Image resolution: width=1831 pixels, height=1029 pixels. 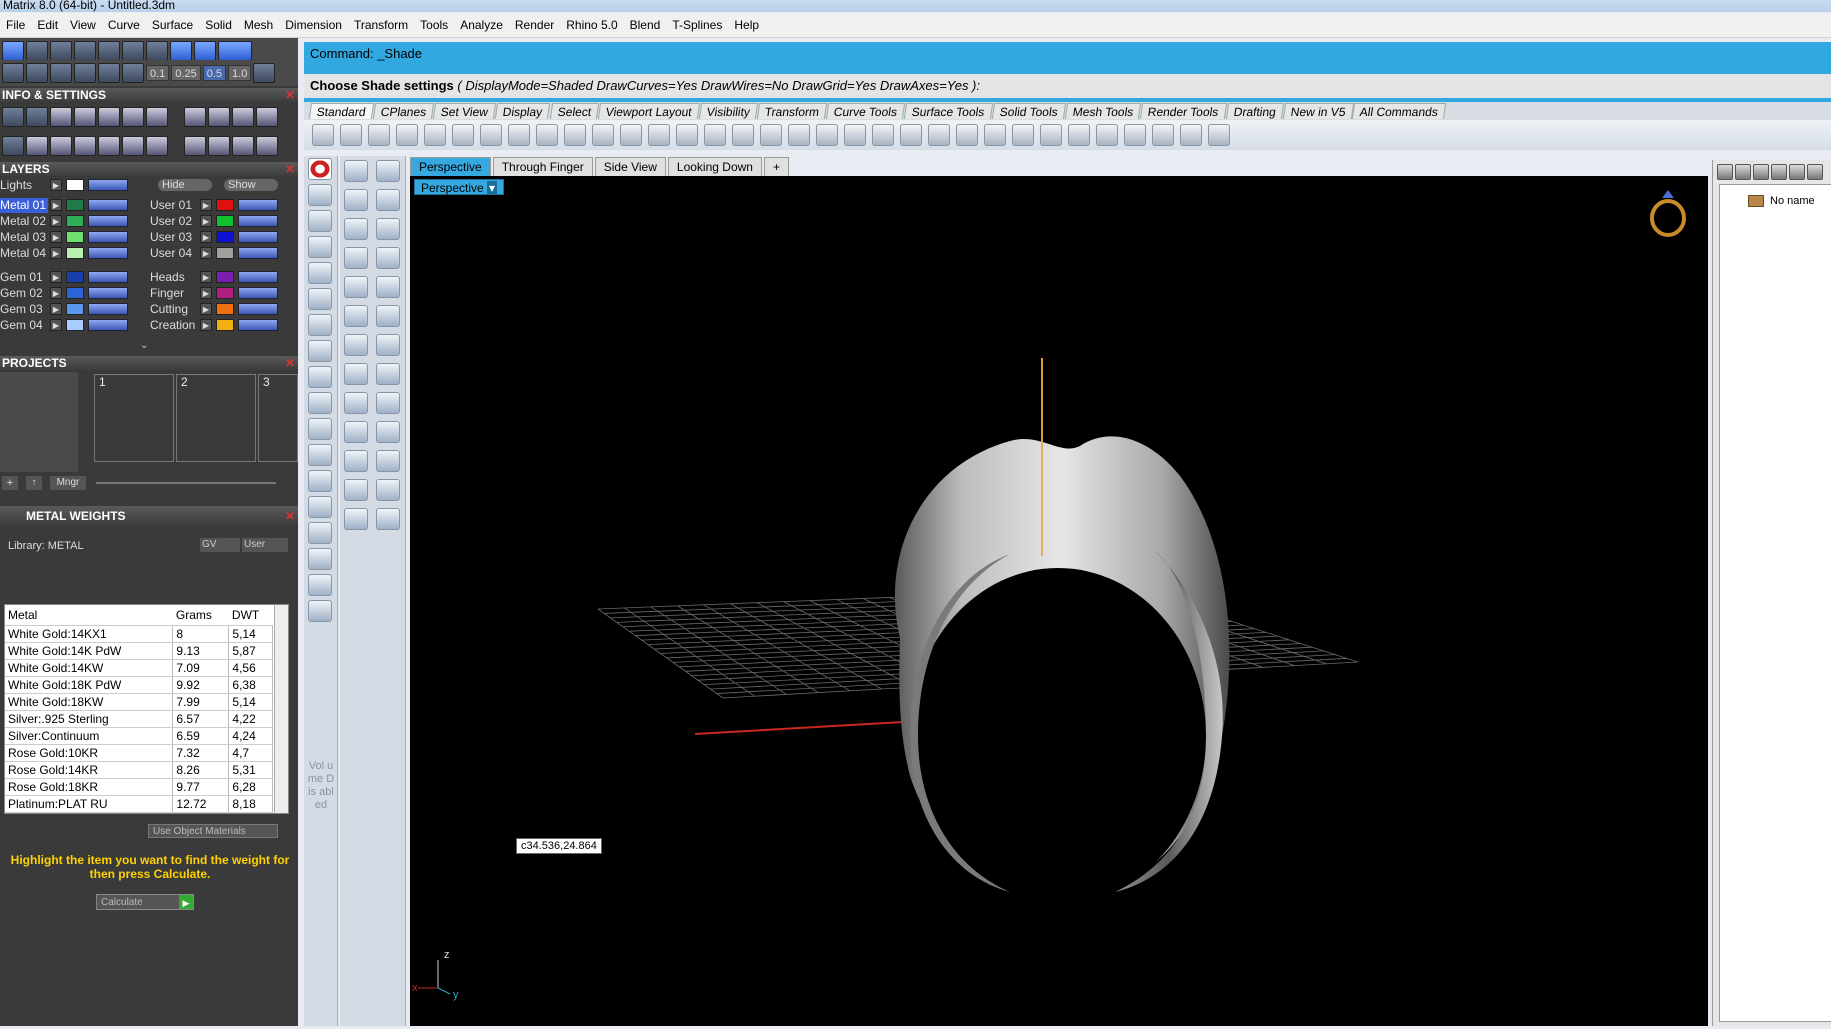 What do you see at coordinates (995, 135) in the screenshot?
I see `layer-icon` at bounding box center [995, 135].